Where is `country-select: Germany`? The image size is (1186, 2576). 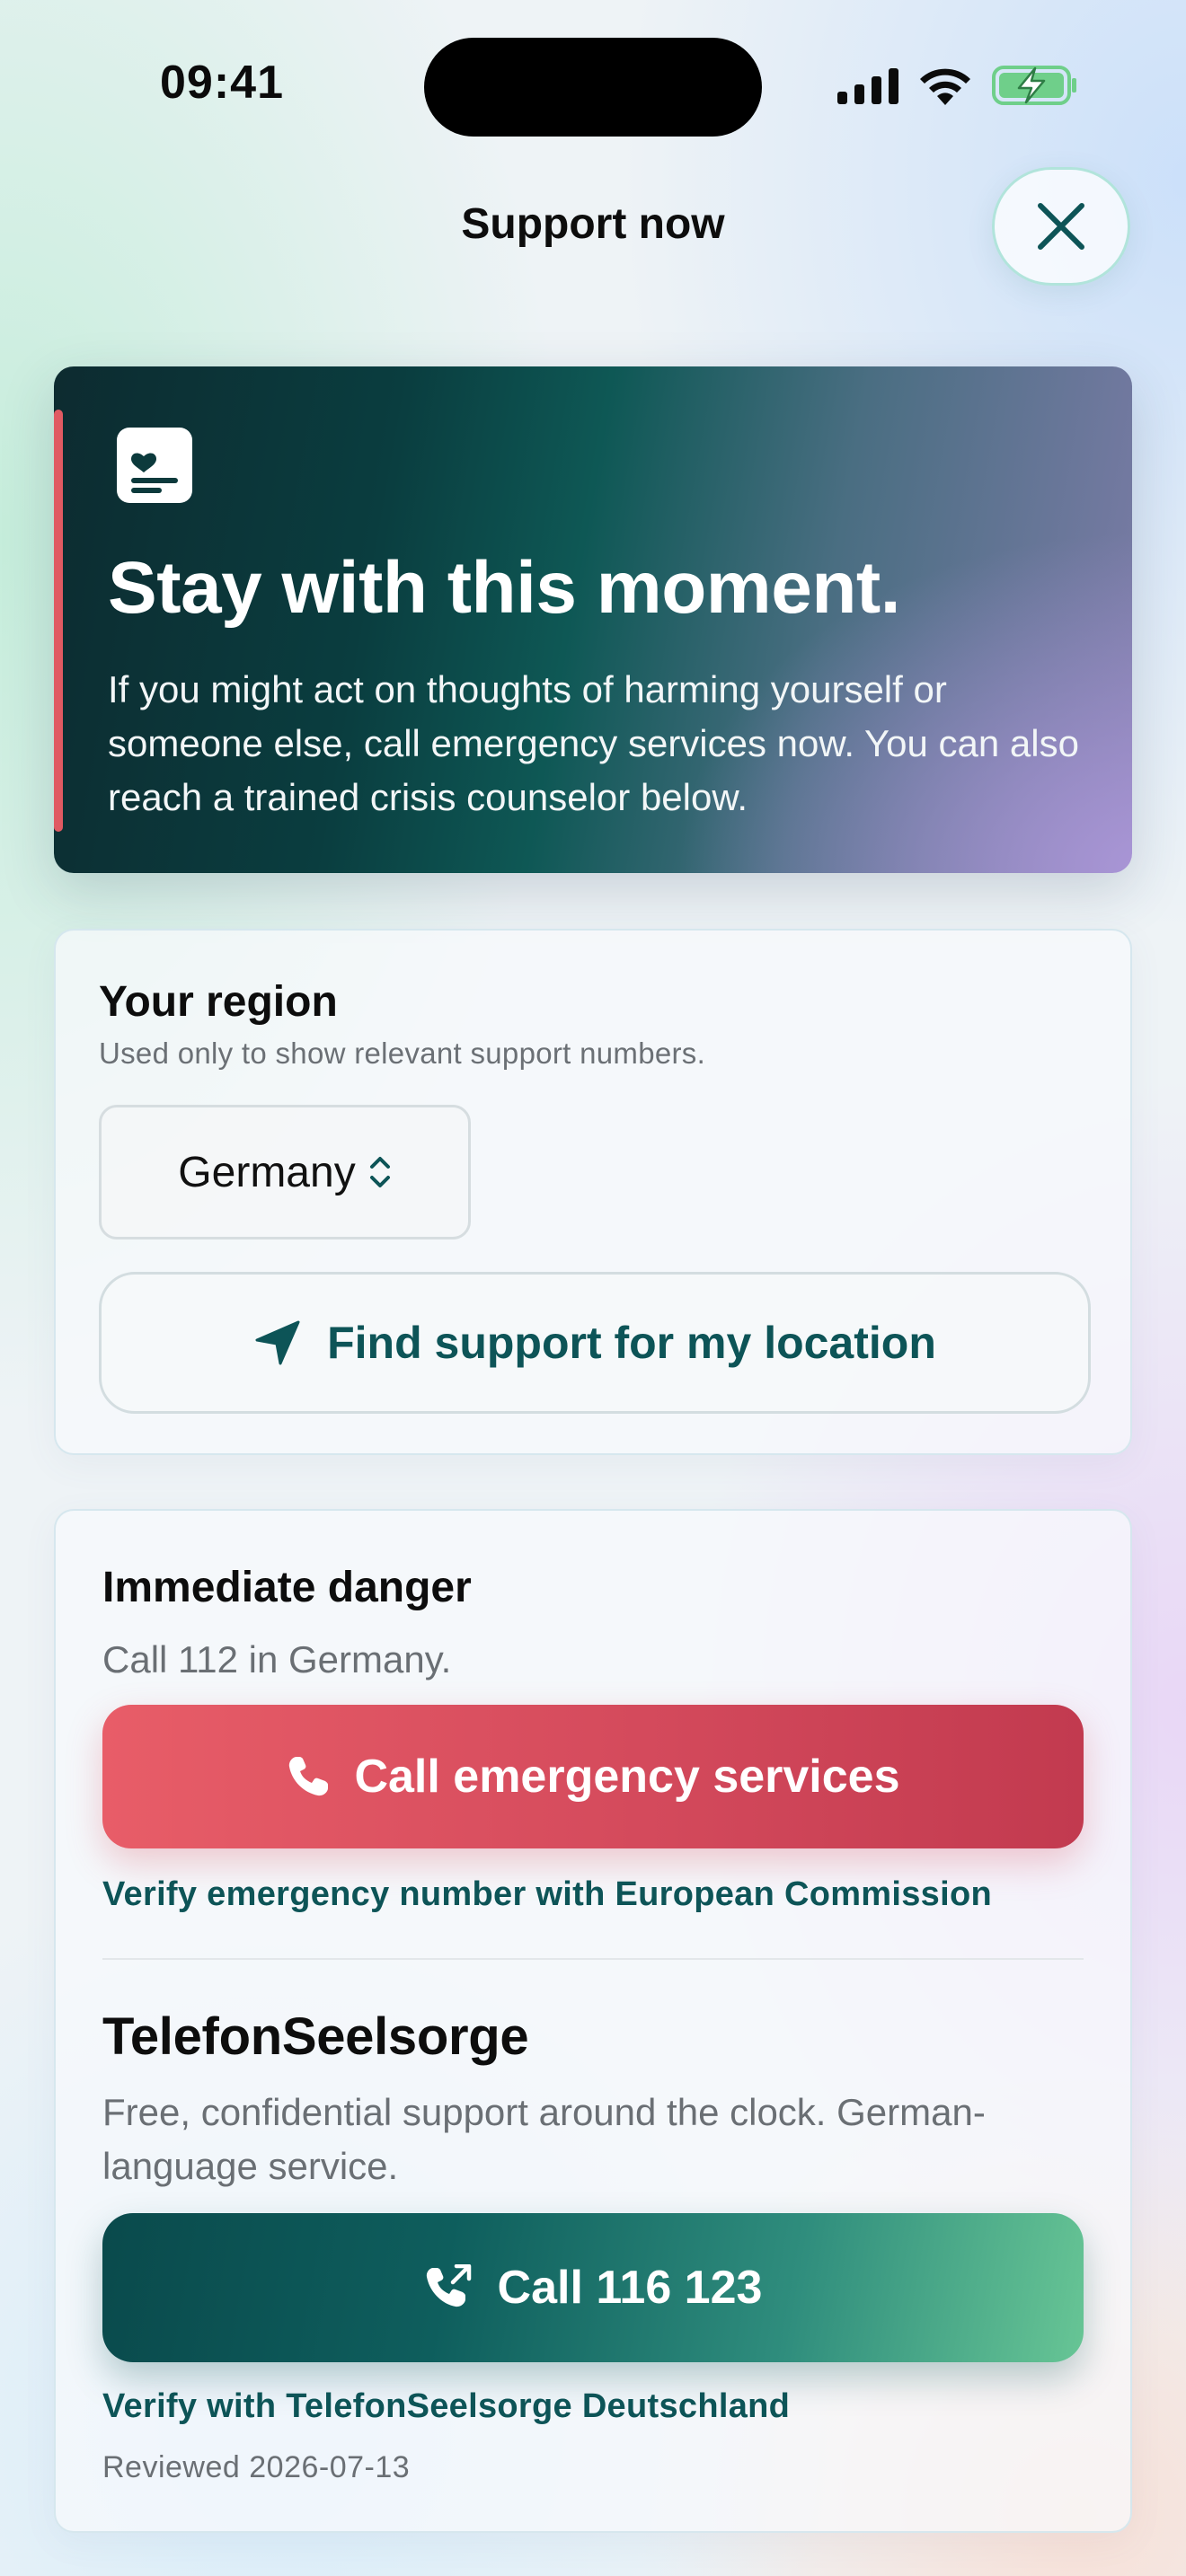
country-select: Germany is located at coordinates (285, 1172).